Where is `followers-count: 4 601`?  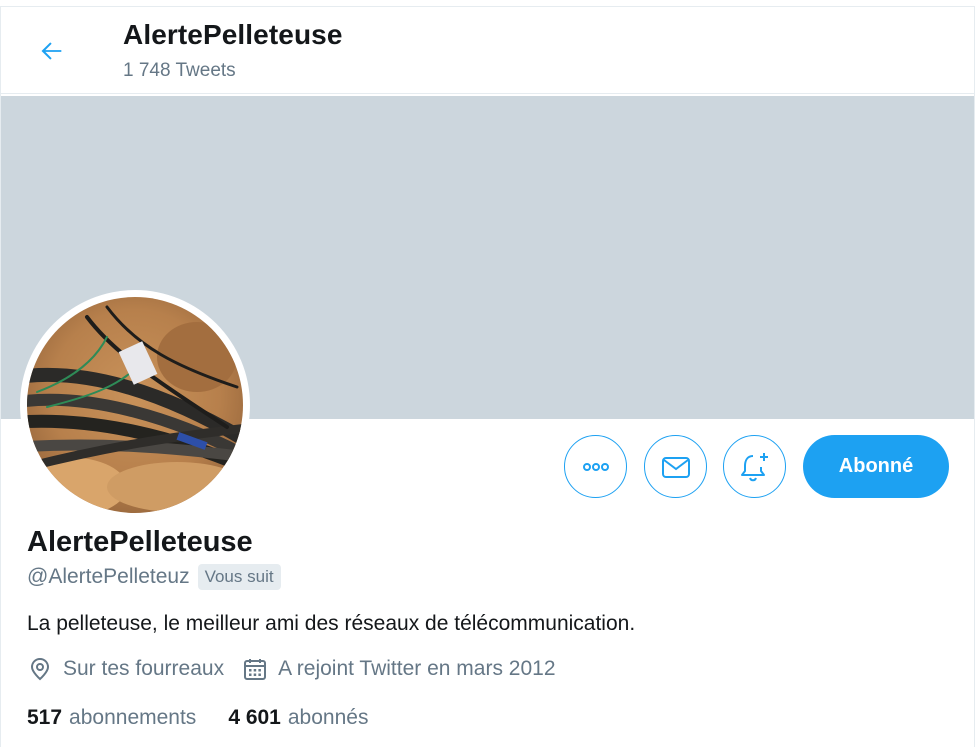 followers-count: 4 601 is located at coordinates (254, 717).